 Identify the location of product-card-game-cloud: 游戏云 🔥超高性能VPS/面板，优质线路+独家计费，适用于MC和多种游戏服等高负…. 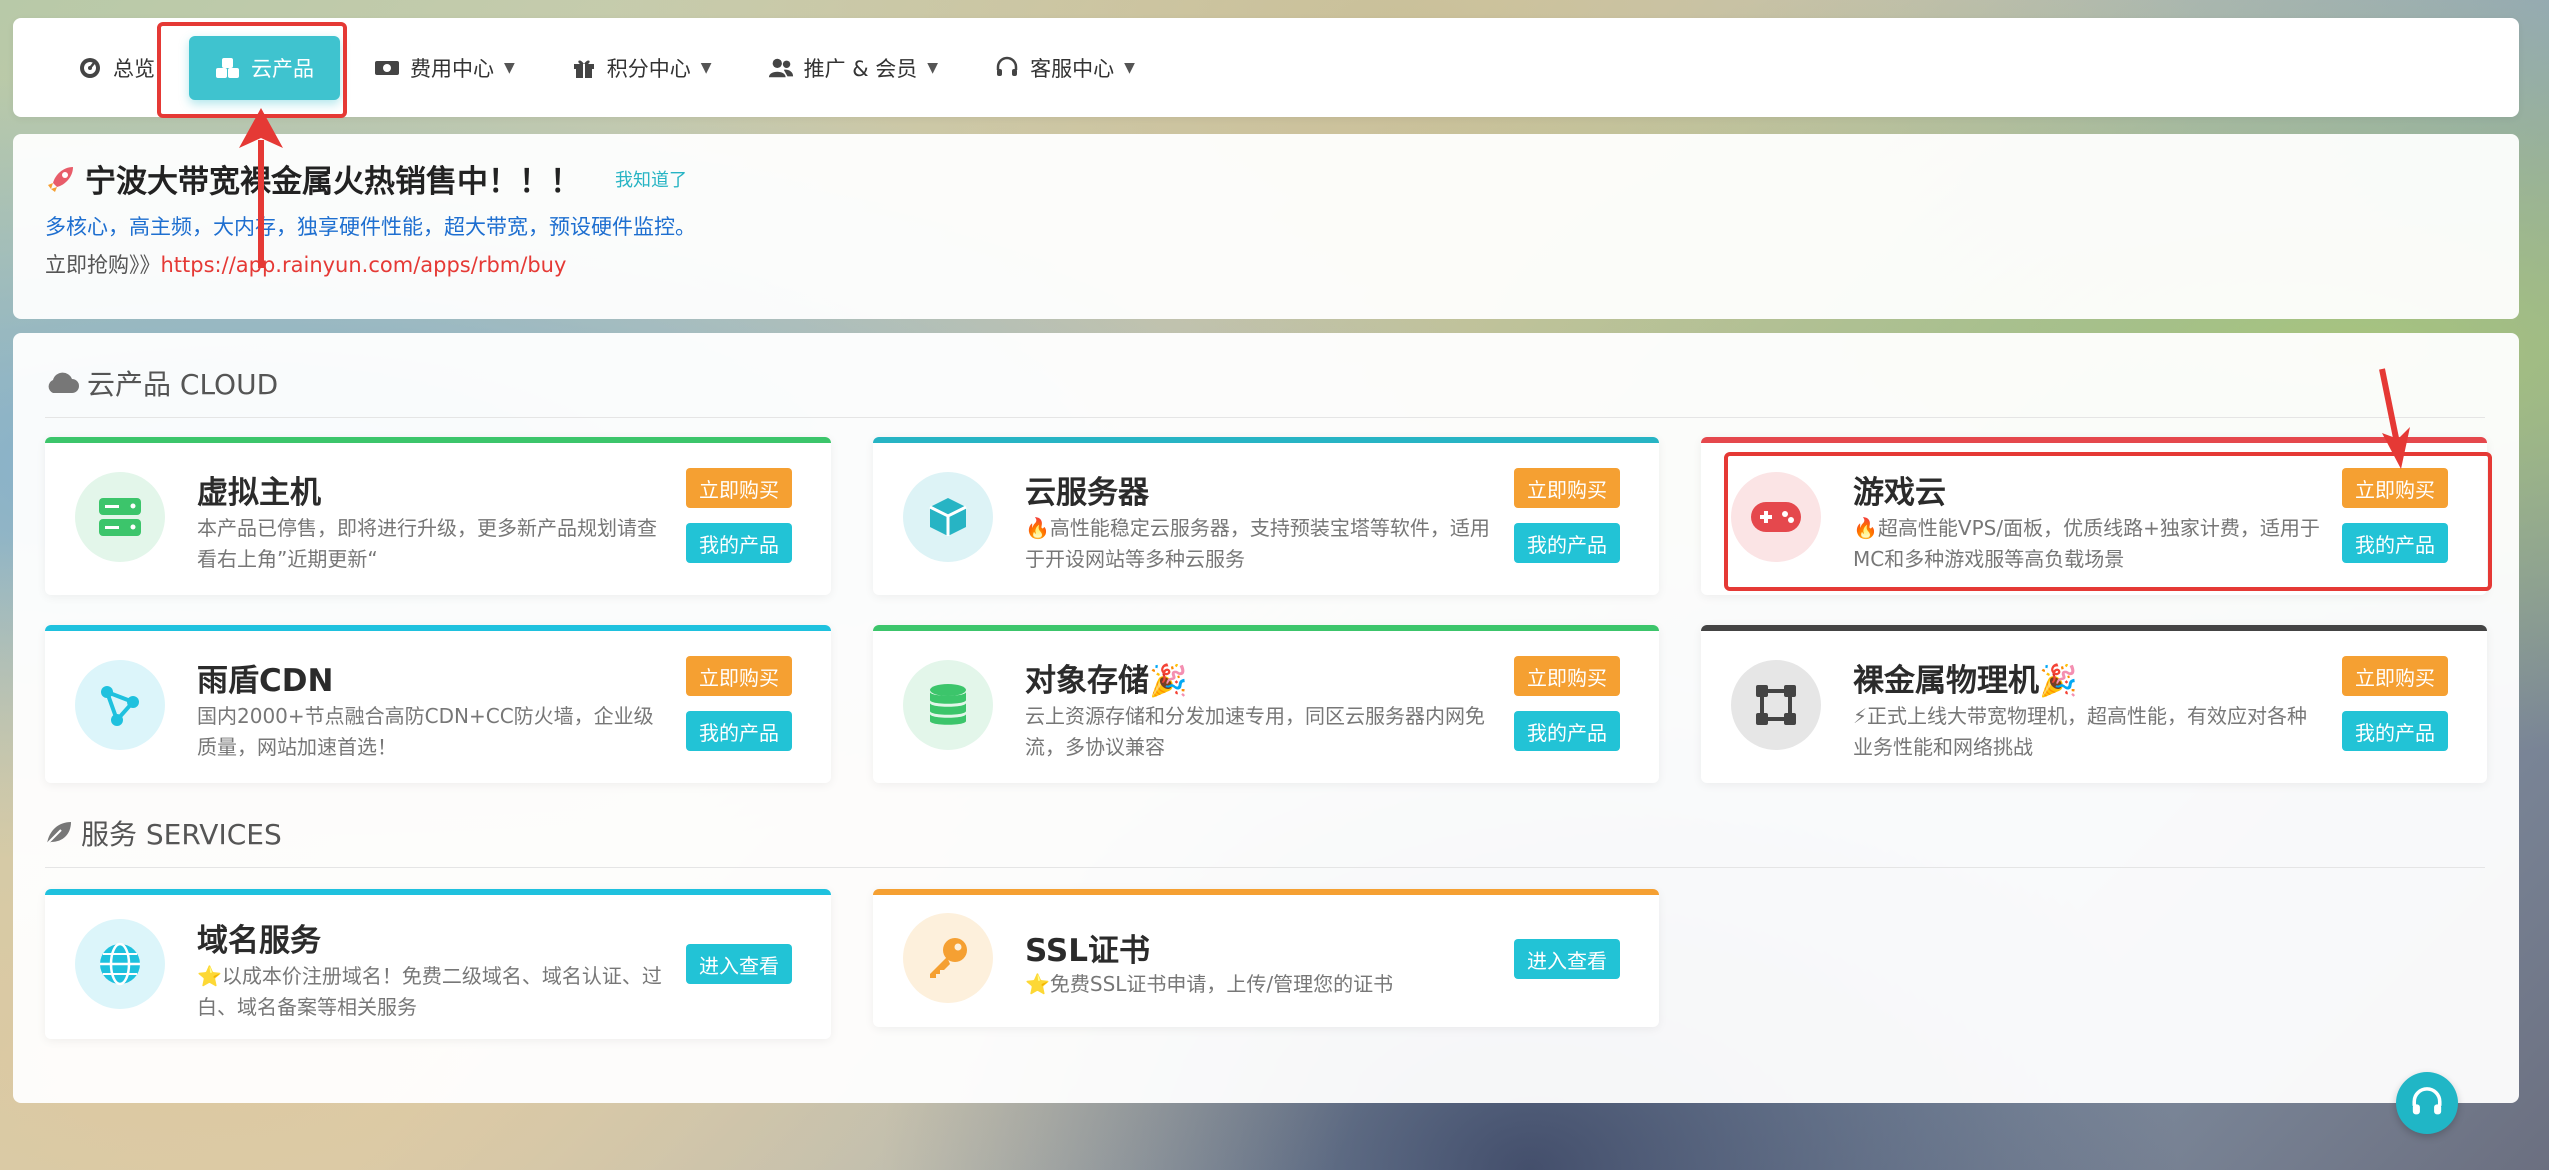
(2094, 516).